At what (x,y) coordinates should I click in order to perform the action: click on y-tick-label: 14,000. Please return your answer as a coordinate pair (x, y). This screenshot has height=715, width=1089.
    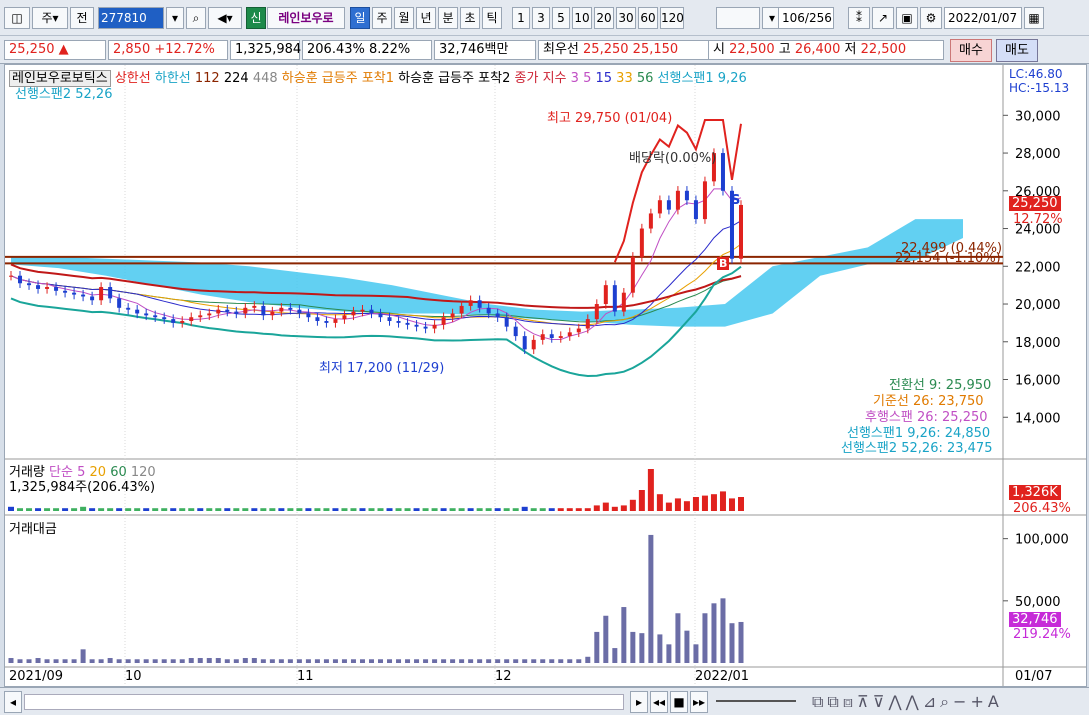
    Looking at the image, I should click on (1038, 418).